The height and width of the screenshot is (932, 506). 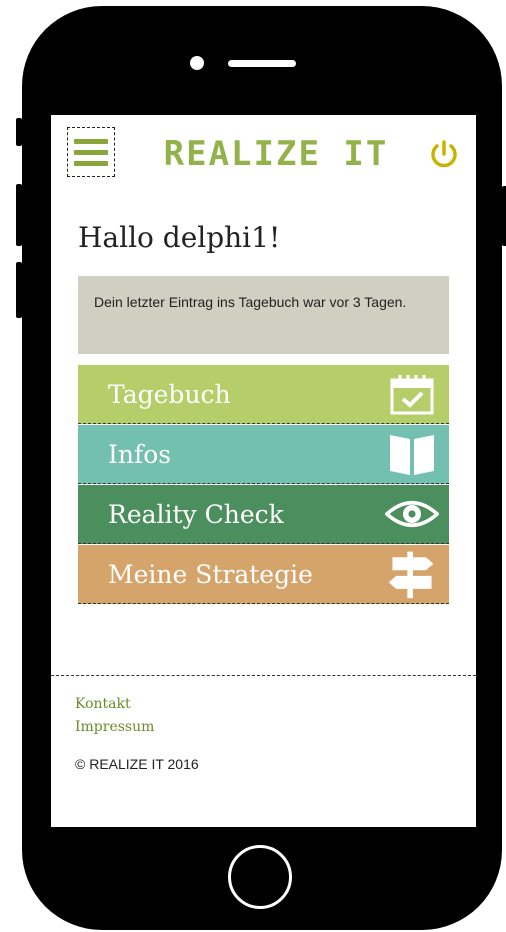 What do you see at coordinates (263, 394) in the screenshot?
I see `tile-tagebuch: Tagebuch` at bounding box center [263, 394].